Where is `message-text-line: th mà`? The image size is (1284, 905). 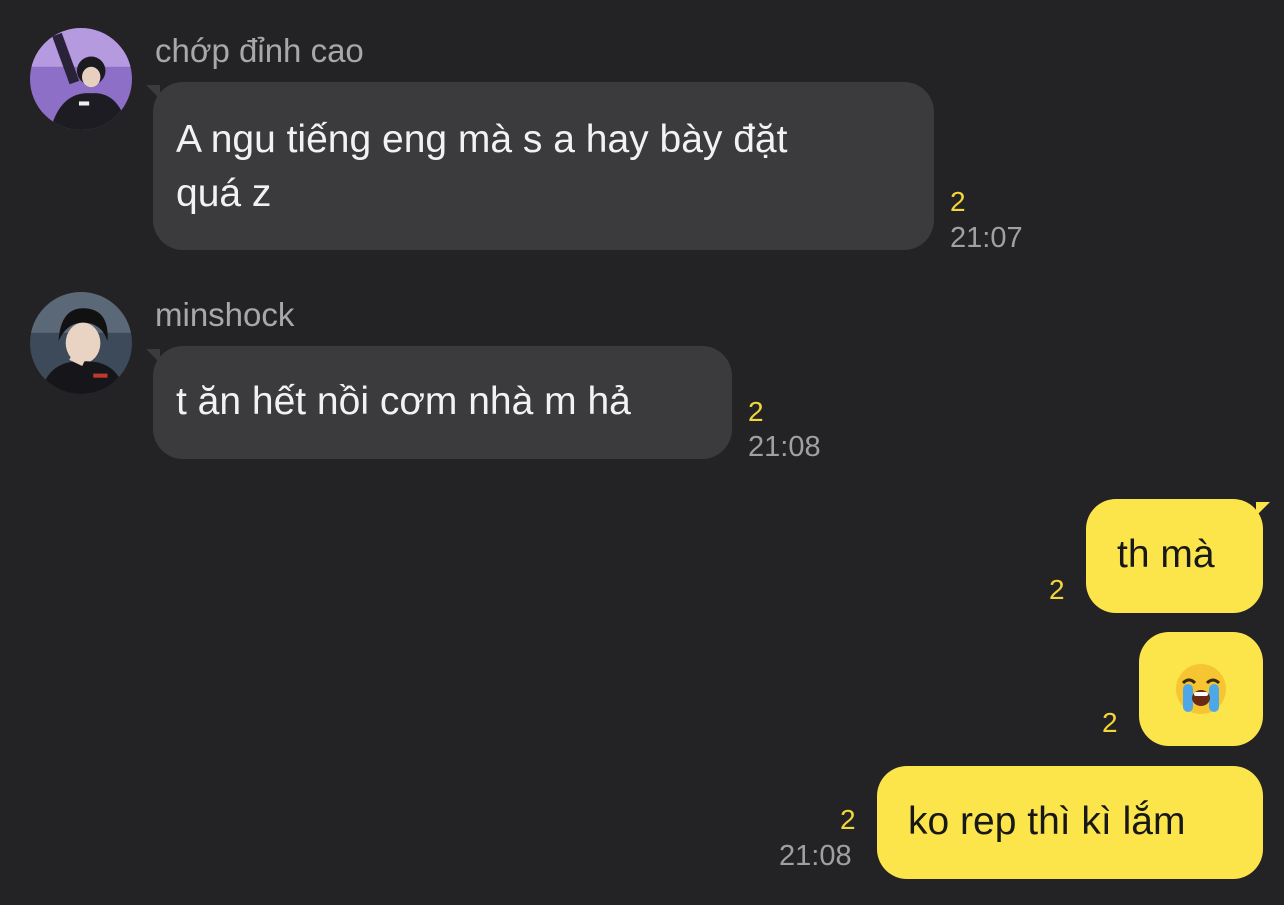 message-text-line: th mà is located at coordinates (1166, 554).